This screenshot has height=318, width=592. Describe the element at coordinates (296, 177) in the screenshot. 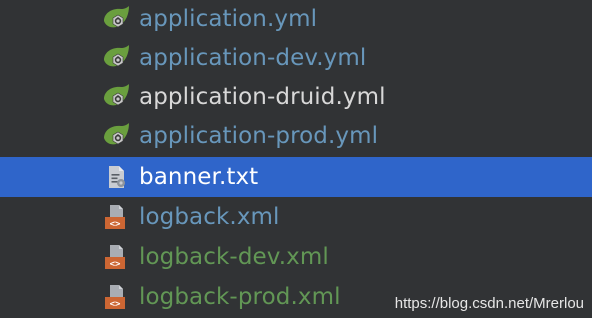

I see `file-tree-item: banner.txt` at that location.